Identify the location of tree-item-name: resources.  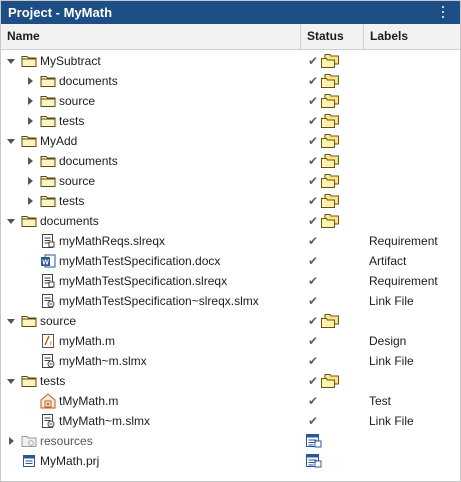
(66, 441).